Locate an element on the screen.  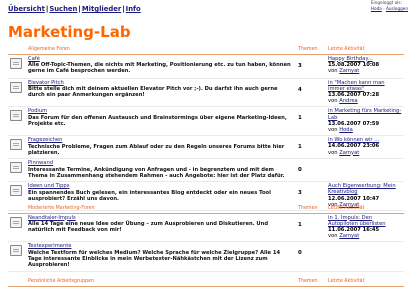
last-post-link: Auch Eigenwerbung: Mein Kreativblog is located at coordinates (365, 189).